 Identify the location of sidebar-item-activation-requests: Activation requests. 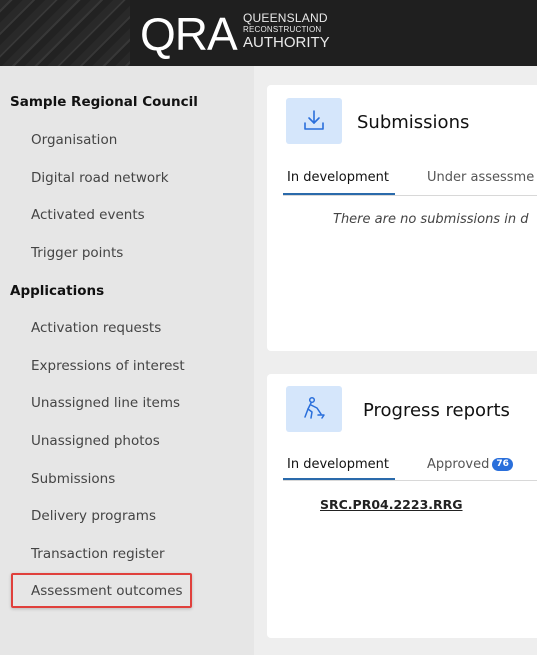
(96, 328).